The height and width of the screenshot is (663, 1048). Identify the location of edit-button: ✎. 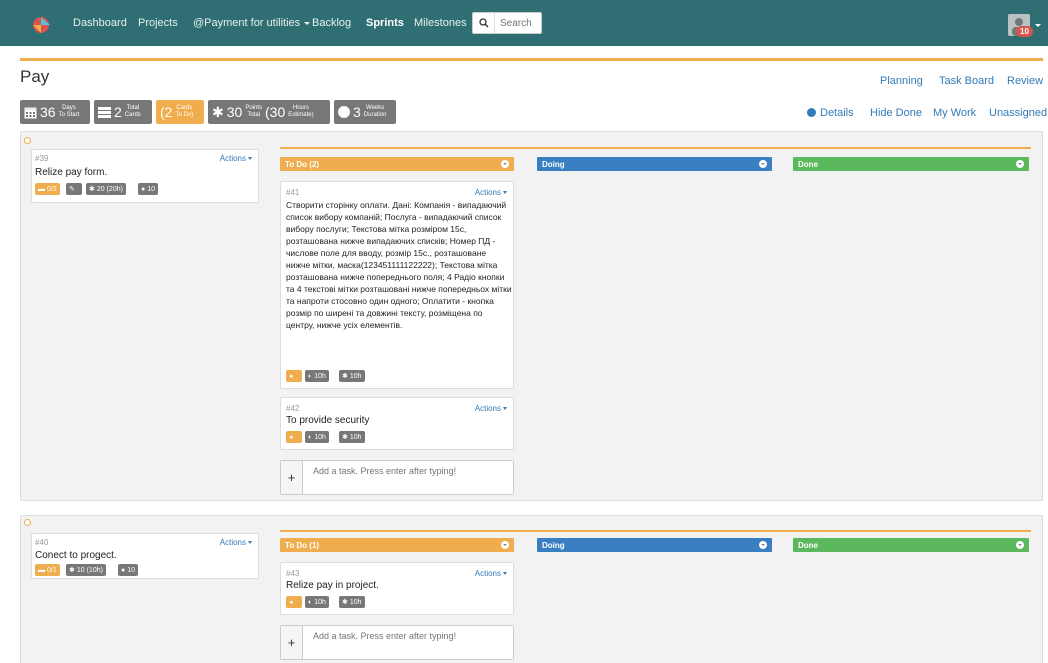
(74, 189).